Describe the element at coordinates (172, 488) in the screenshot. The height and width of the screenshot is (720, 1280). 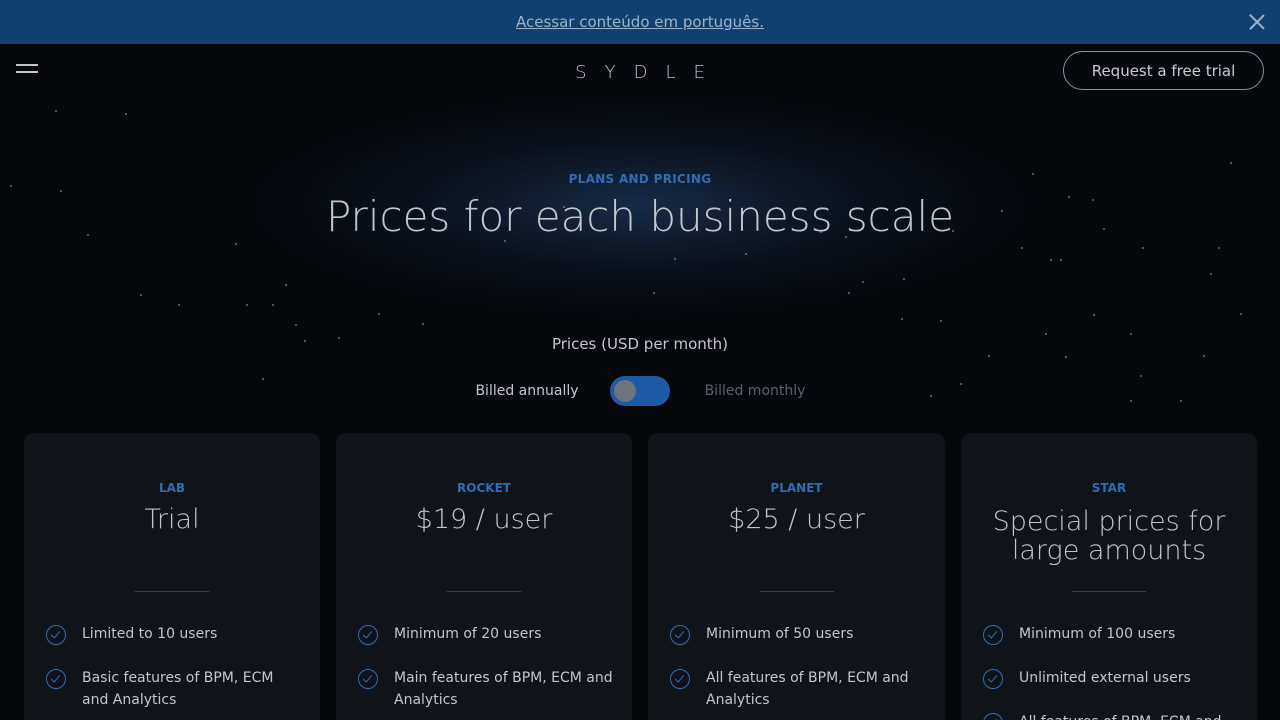
I see `plan-tier: LAB` at that location.